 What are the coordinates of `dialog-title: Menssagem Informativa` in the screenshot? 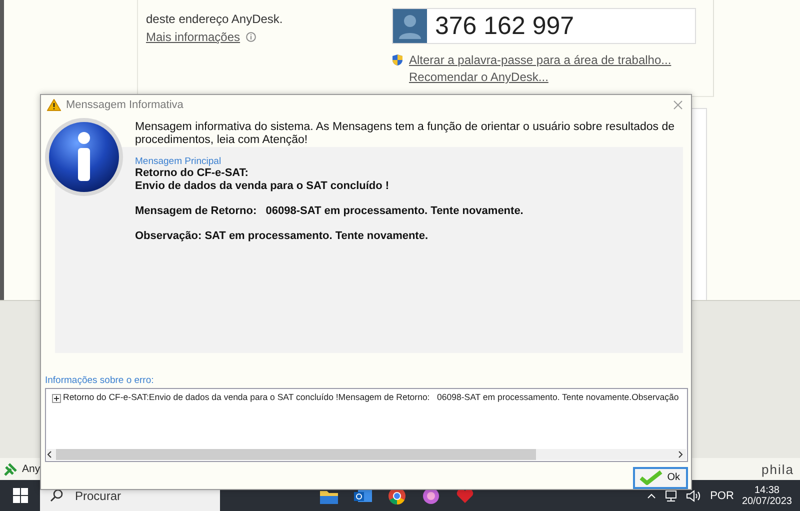 It's located at (125, 105).